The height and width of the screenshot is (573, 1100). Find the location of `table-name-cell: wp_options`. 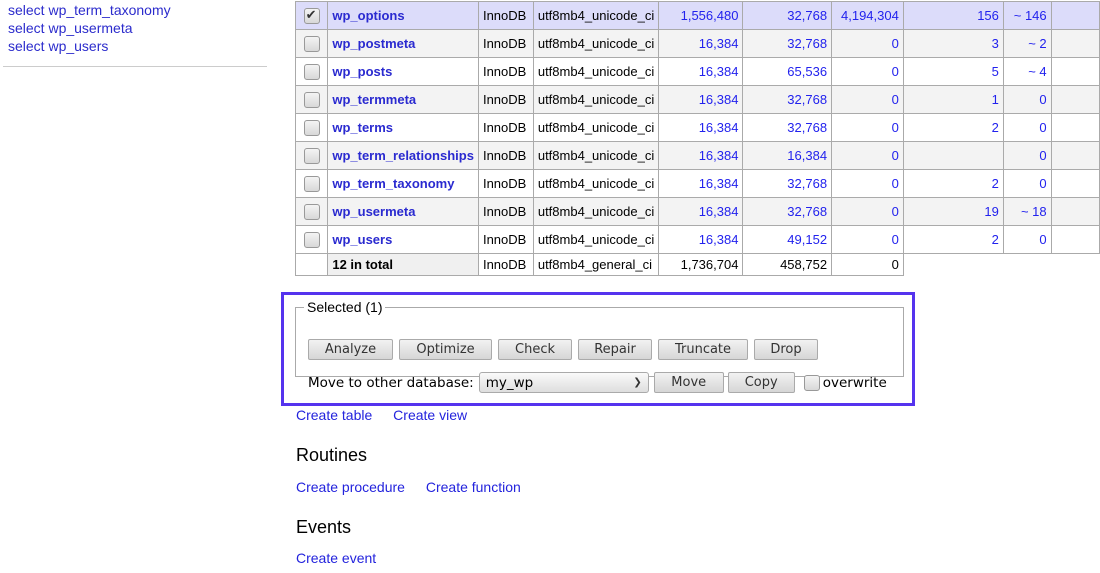

table-name-cell: wp_options is located at coordinates (403, 15).